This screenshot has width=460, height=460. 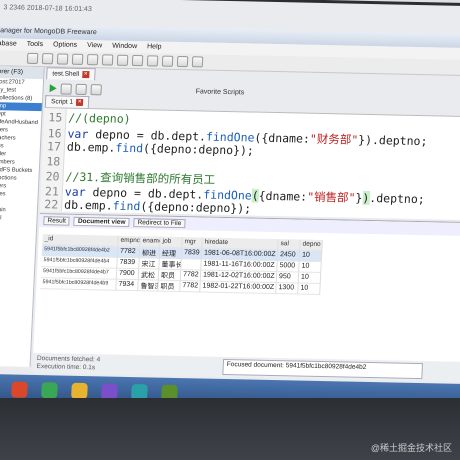 What do you see at coordinates (99, 118) in the screenshot?
I see `code-token: //(depno)` at bounding box center [99, 118].